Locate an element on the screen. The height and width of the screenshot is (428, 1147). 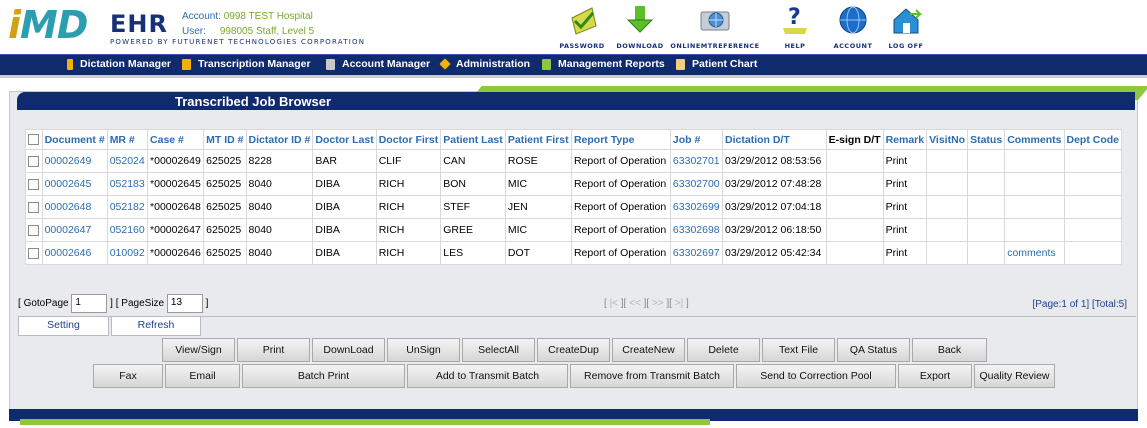
spreadsheet-icon is located at coordinates (546, 64).